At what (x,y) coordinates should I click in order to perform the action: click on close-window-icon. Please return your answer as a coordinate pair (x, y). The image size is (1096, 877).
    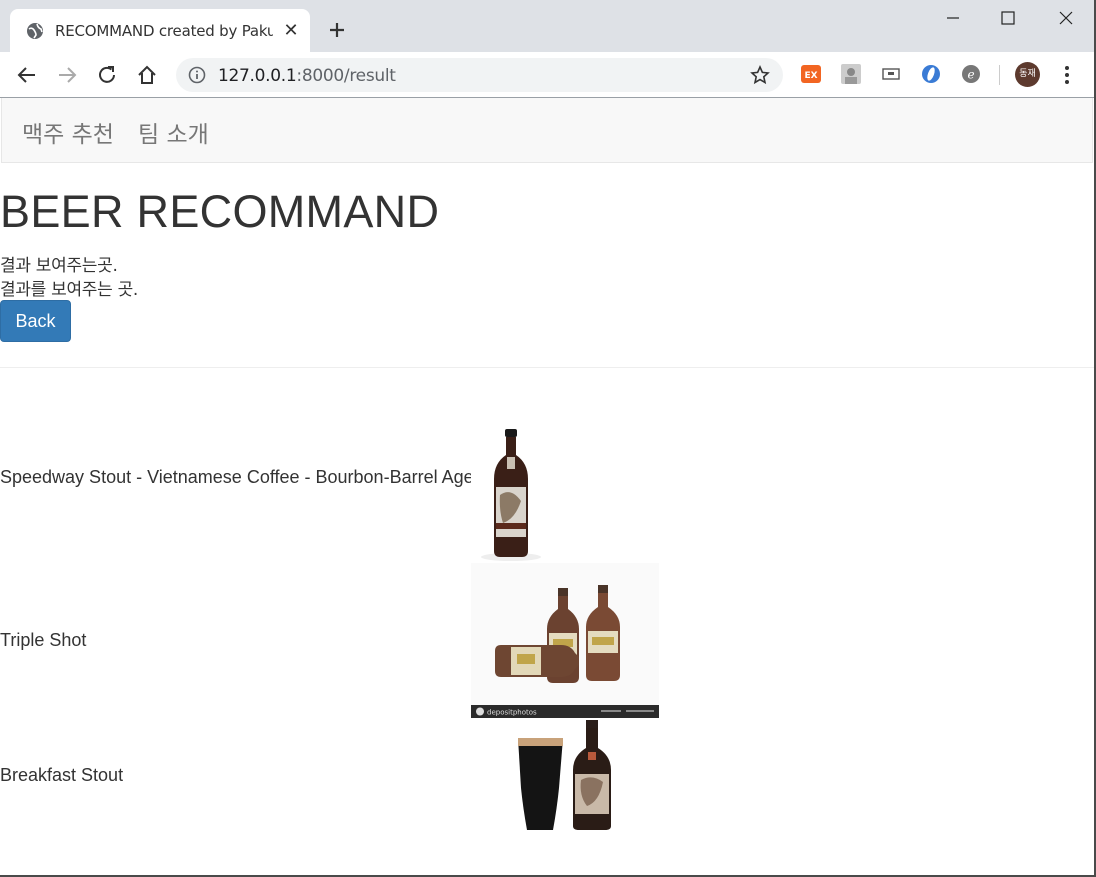
    Looking at the image, I should click on (1066, 18).